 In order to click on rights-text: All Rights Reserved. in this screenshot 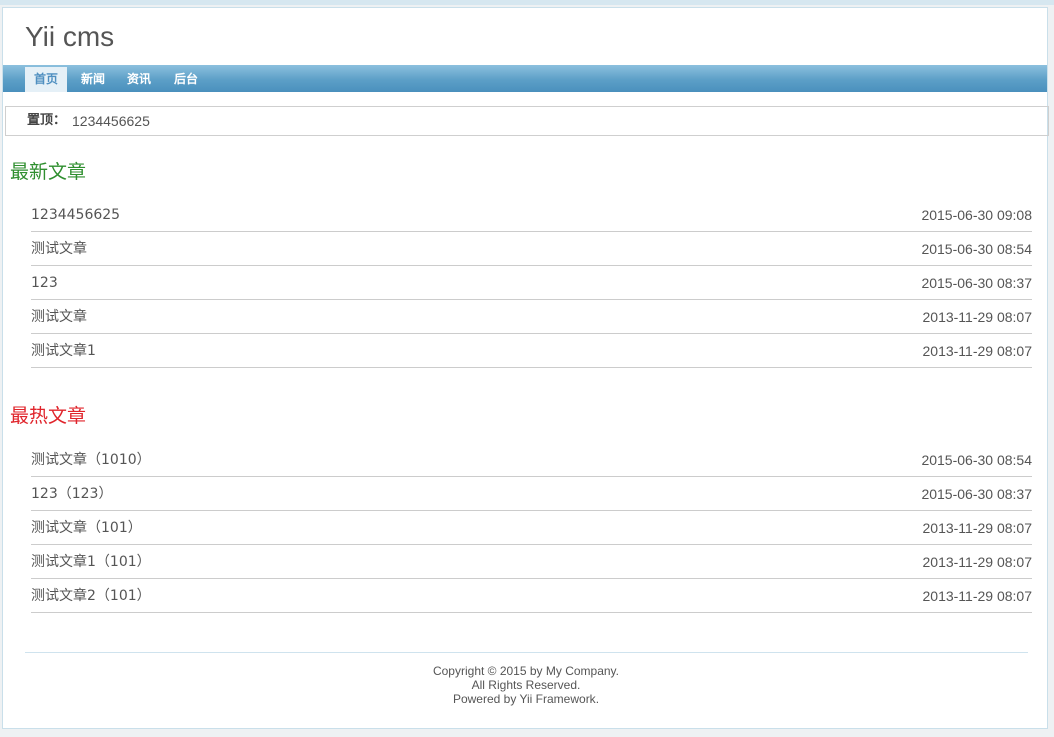, I will do `click(526, 685)`.